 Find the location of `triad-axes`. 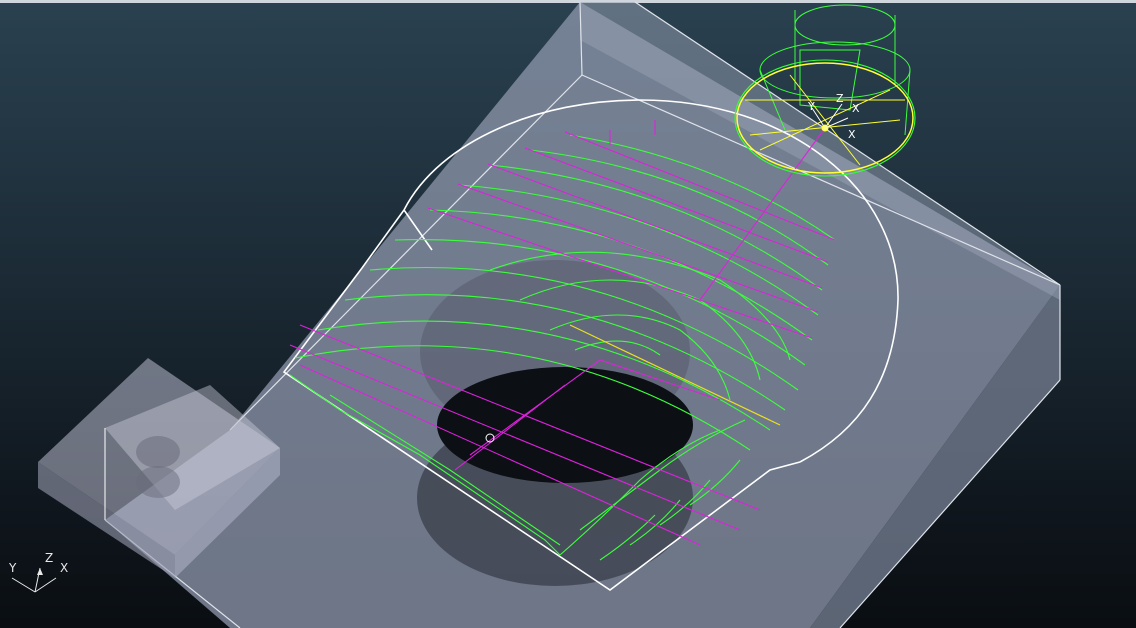

triad-axes is located at coordinates (34, 580).